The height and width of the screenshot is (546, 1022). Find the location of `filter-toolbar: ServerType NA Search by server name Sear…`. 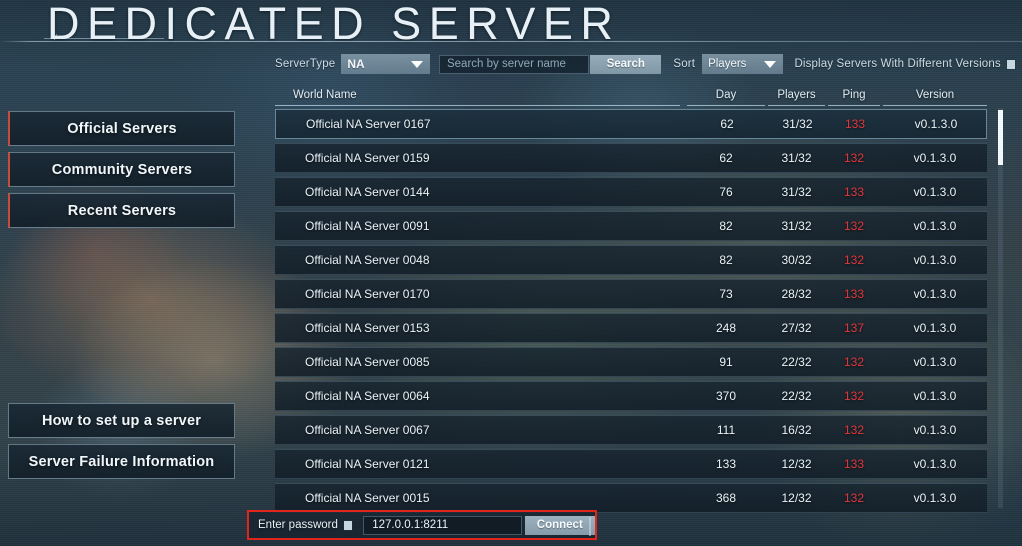

filter-toolbar: ServerType NA Search by server name Sear… is located at coordinates (645, 64).